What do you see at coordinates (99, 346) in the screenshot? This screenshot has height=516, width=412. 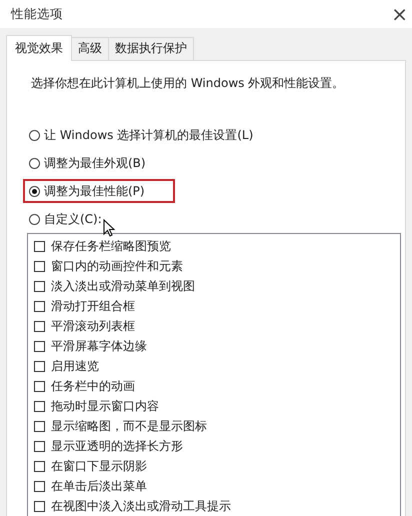 I see `checkbox-label: 平滑屏幕字体边缘` at bounding box center [99, 346].